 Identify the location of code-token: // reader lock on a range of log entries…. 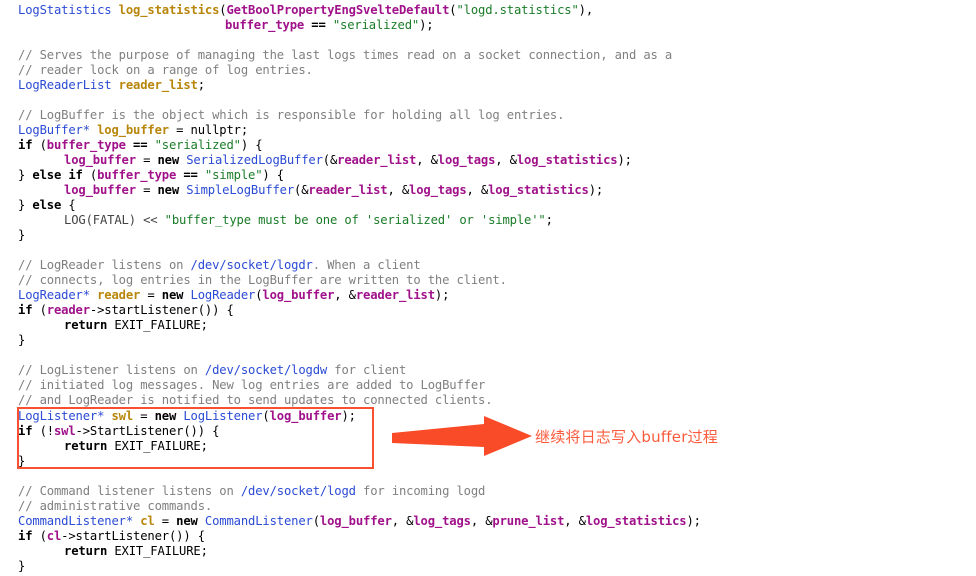
(165, 70).